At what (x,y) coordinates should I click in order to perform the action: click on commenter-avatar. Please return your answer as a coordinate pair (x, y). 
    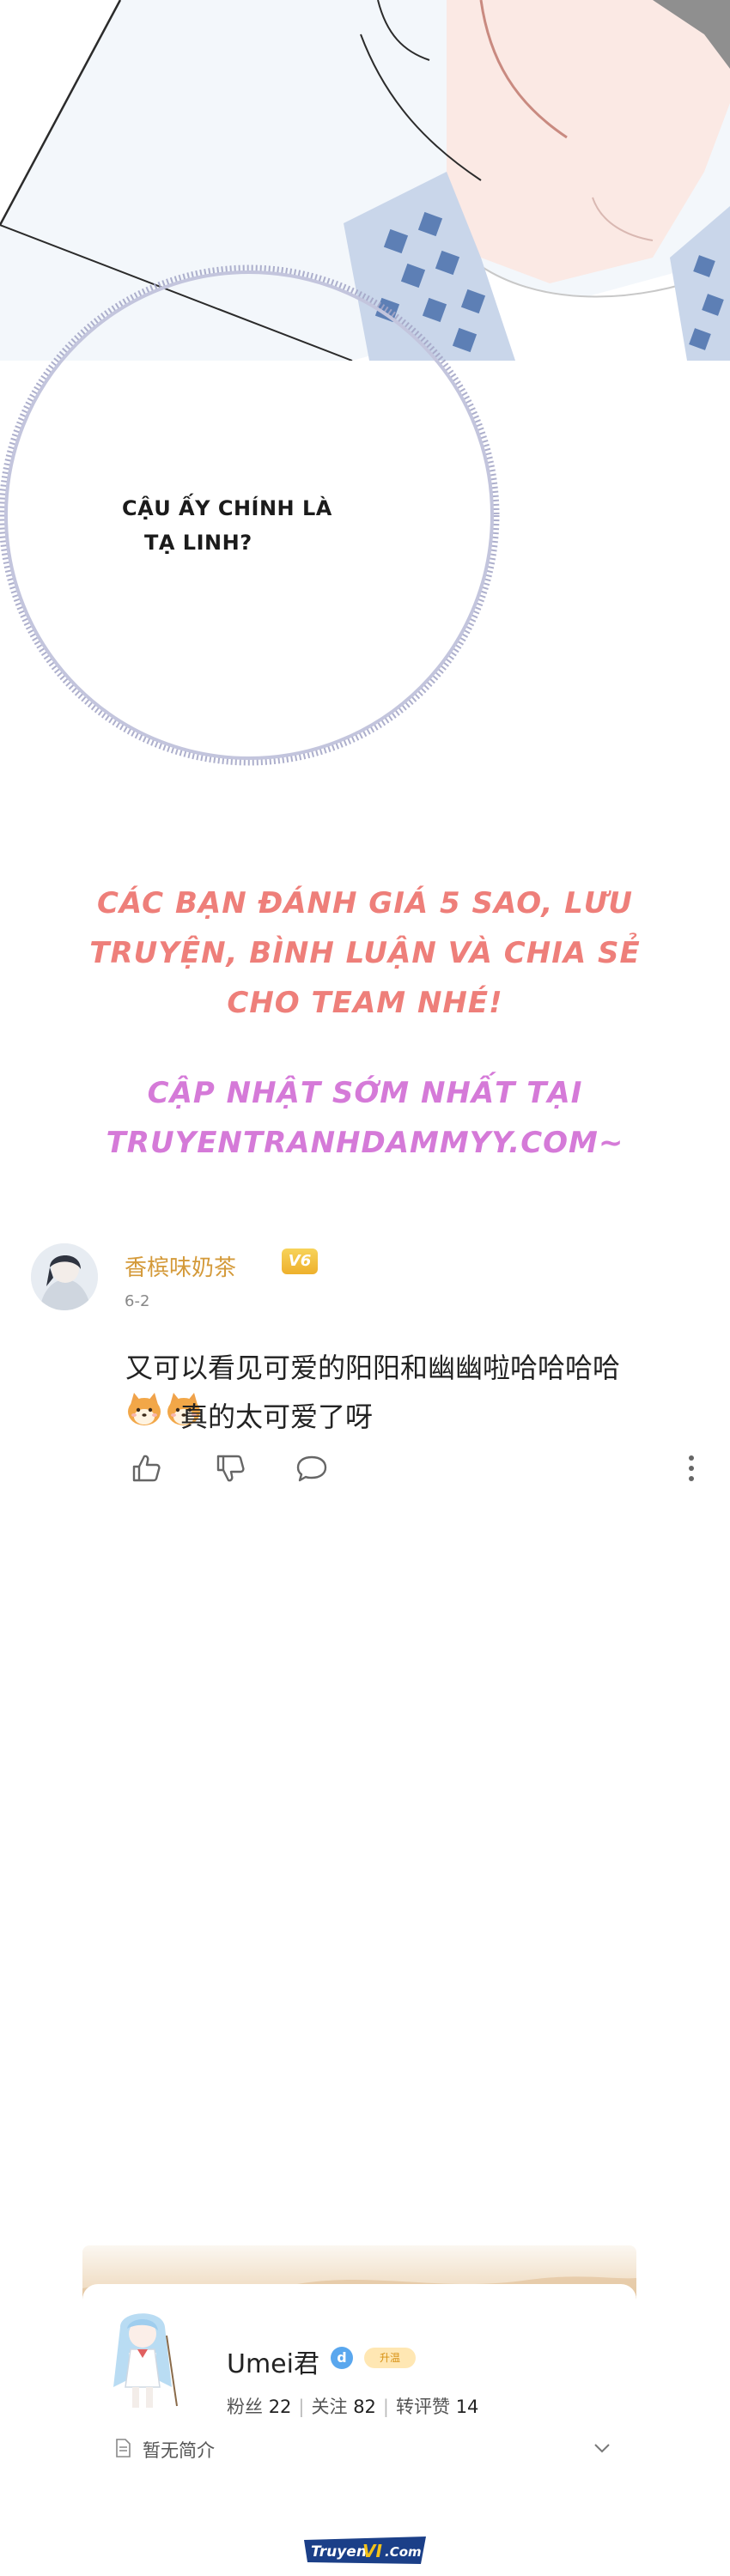
    Looking at the image, I should click on (64, 1276).